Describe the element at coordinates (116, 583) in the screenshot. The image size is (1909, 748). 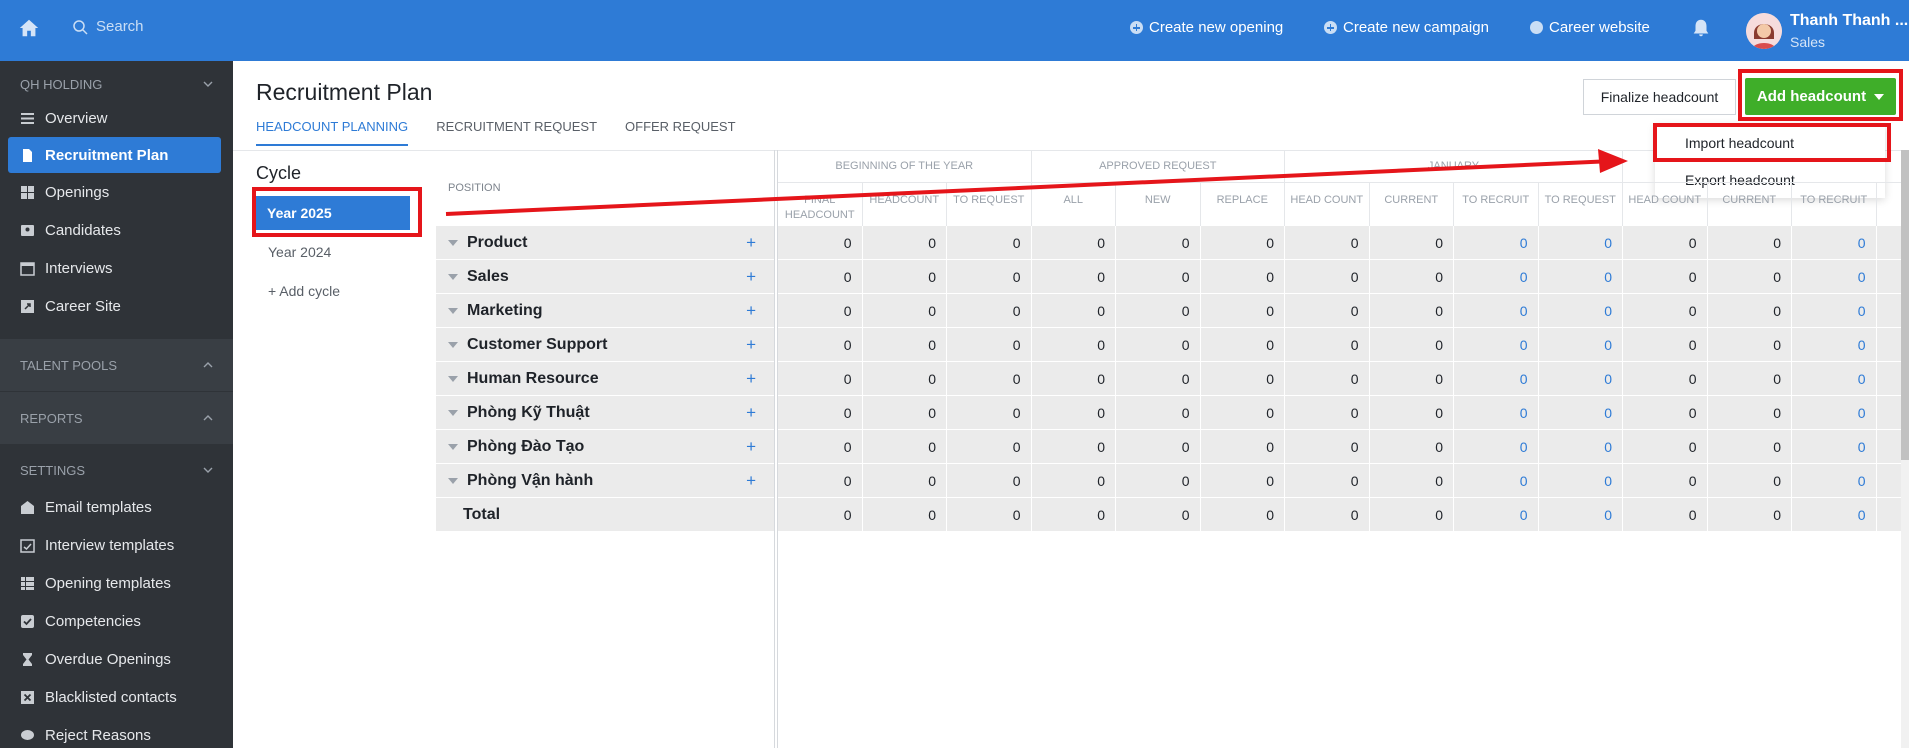
I see `sidebar-item-opening-templates: Opening templates` at that location.